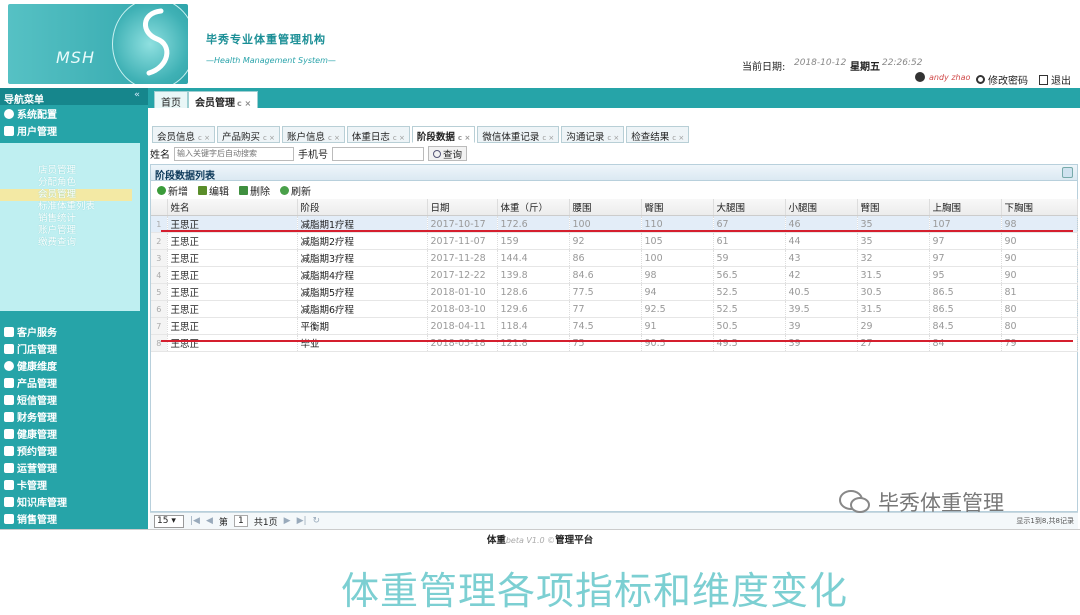  What do you see at coordinates (74, 518) in the screenshot?
I see `nav-group: 销售管理` at bounding box center [74, 518].